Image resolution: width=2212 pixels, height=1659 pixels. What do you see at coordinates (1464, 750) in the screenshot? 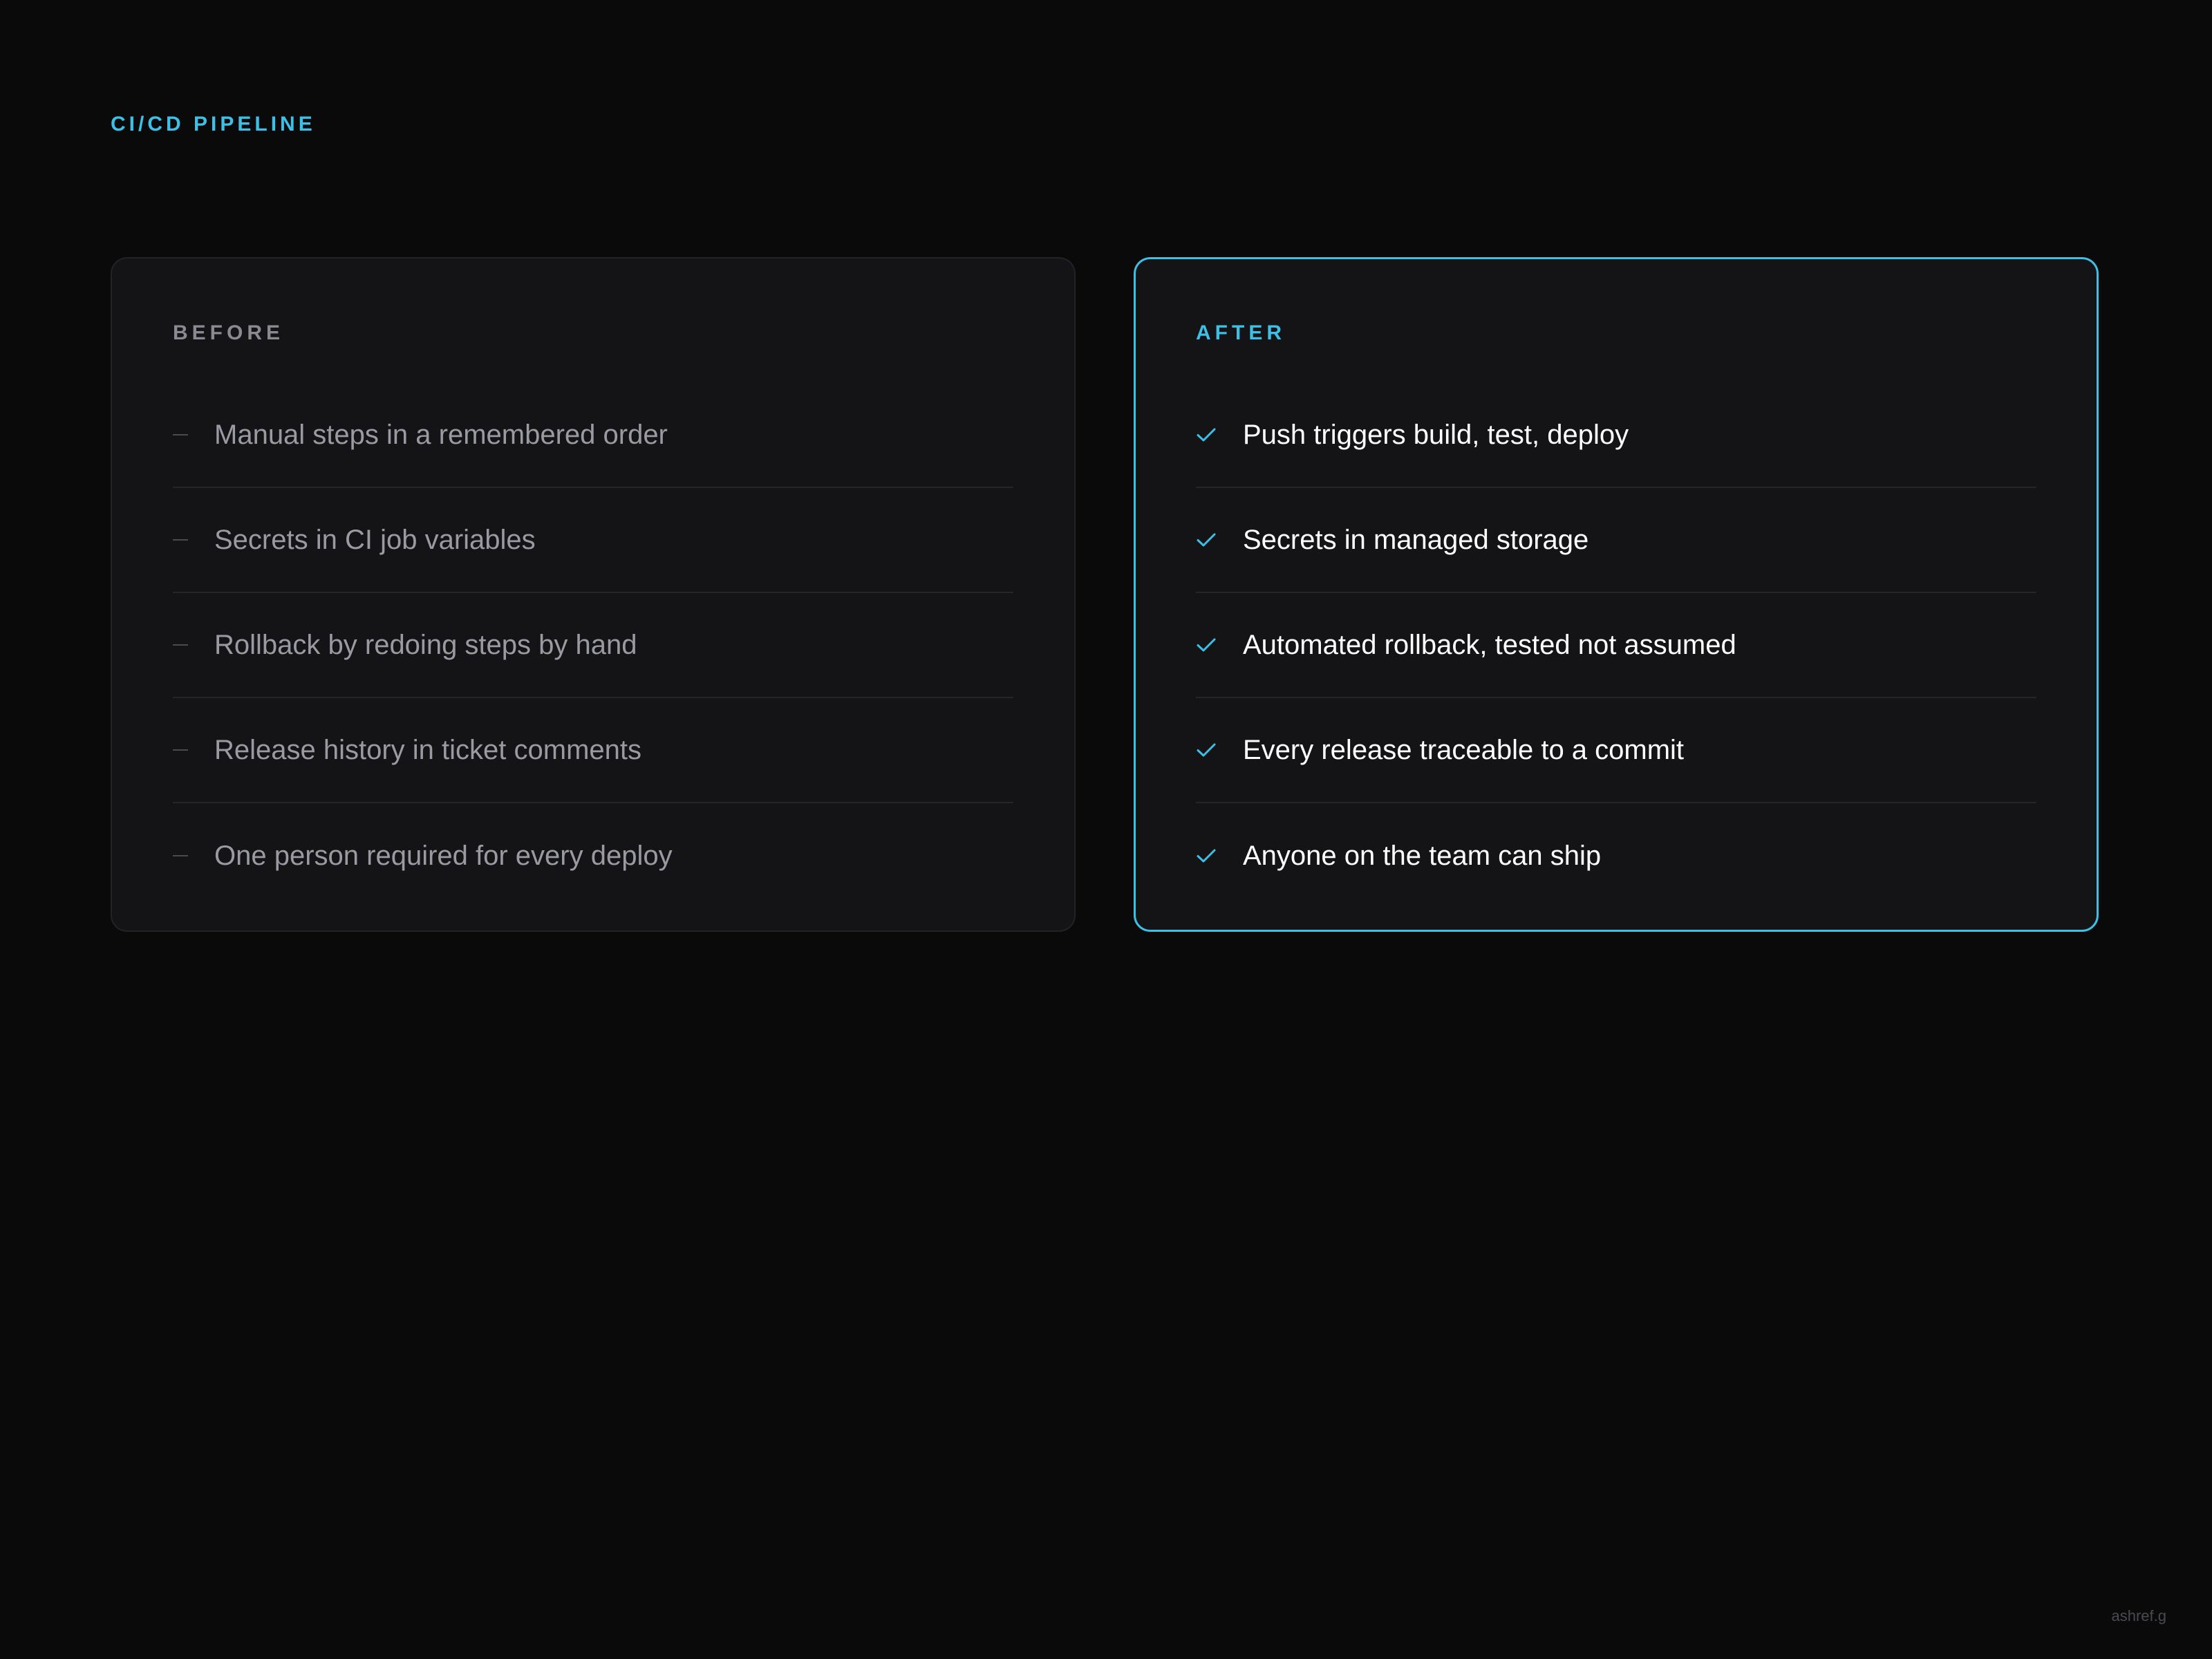
I see `after-item-text: Every release traceable to a commit` at bounding box center [1464, 750].